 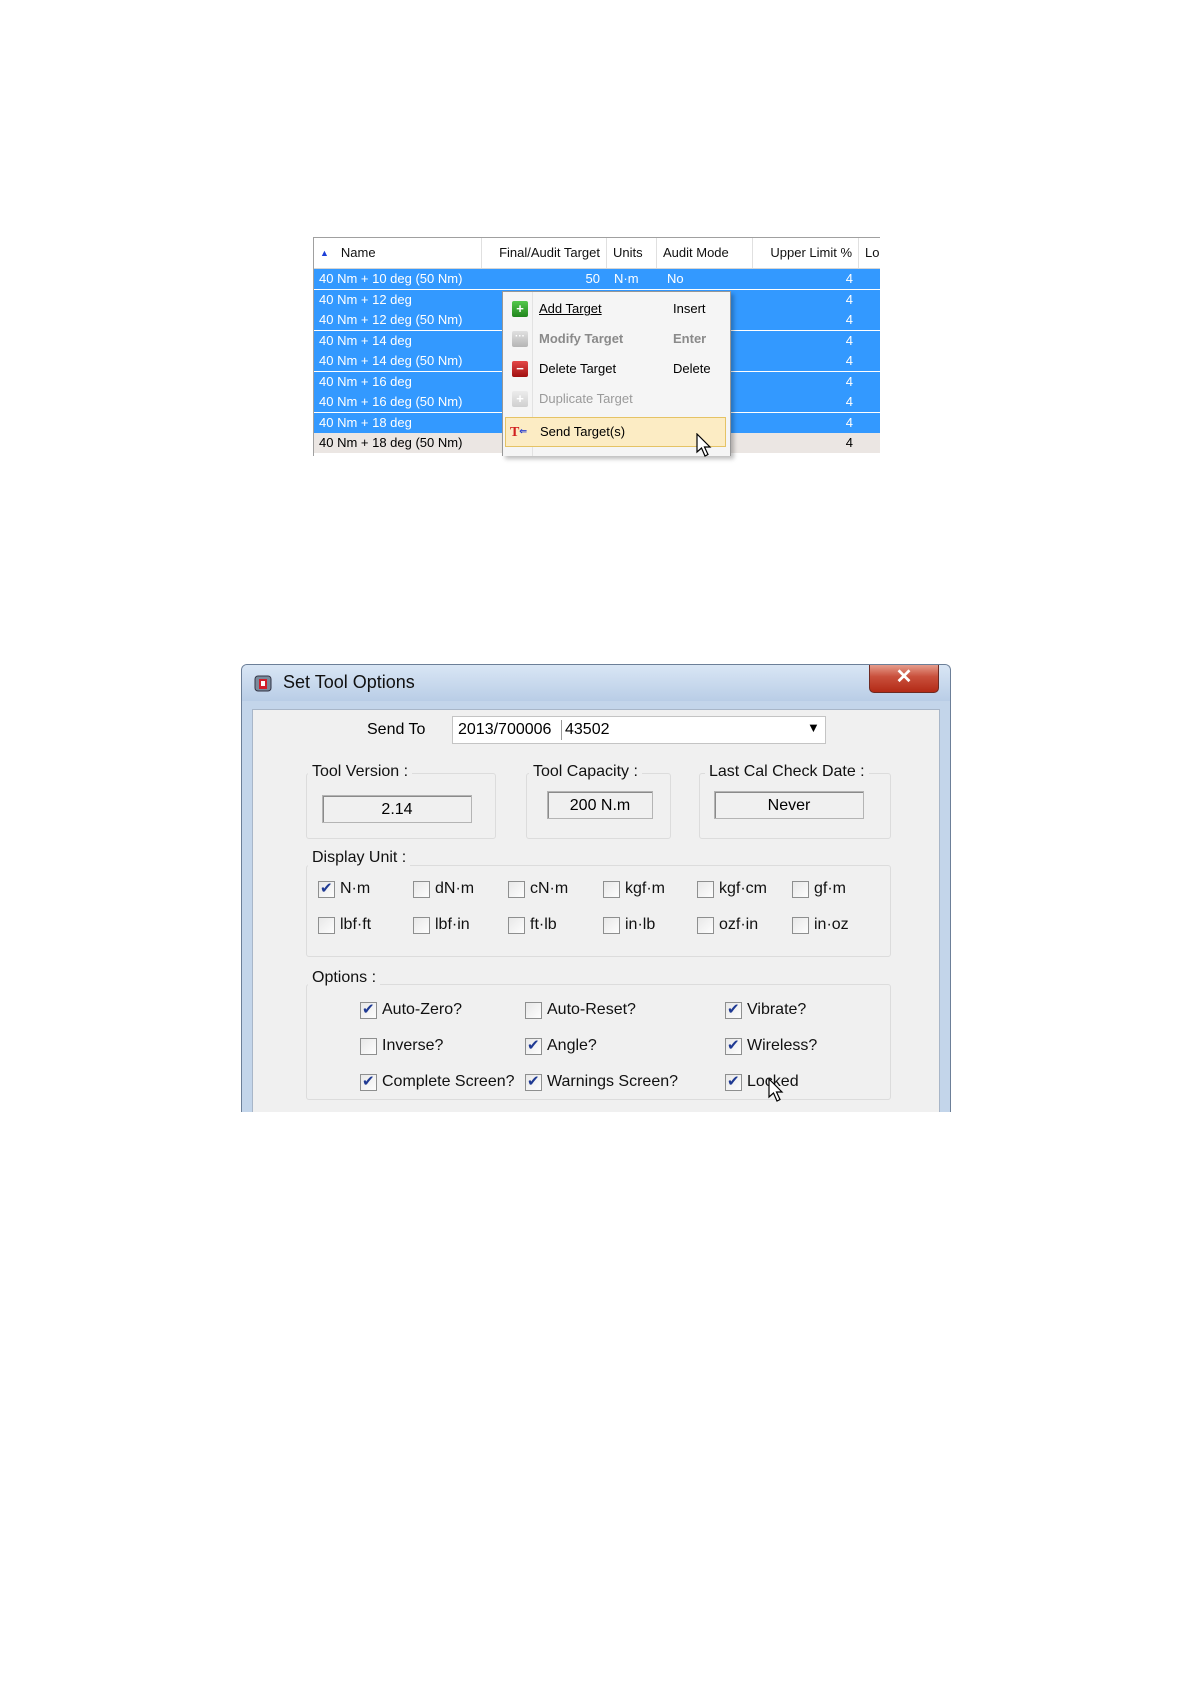 I want to click on last-cal-check-value: Never, so click(x=789, y=805).